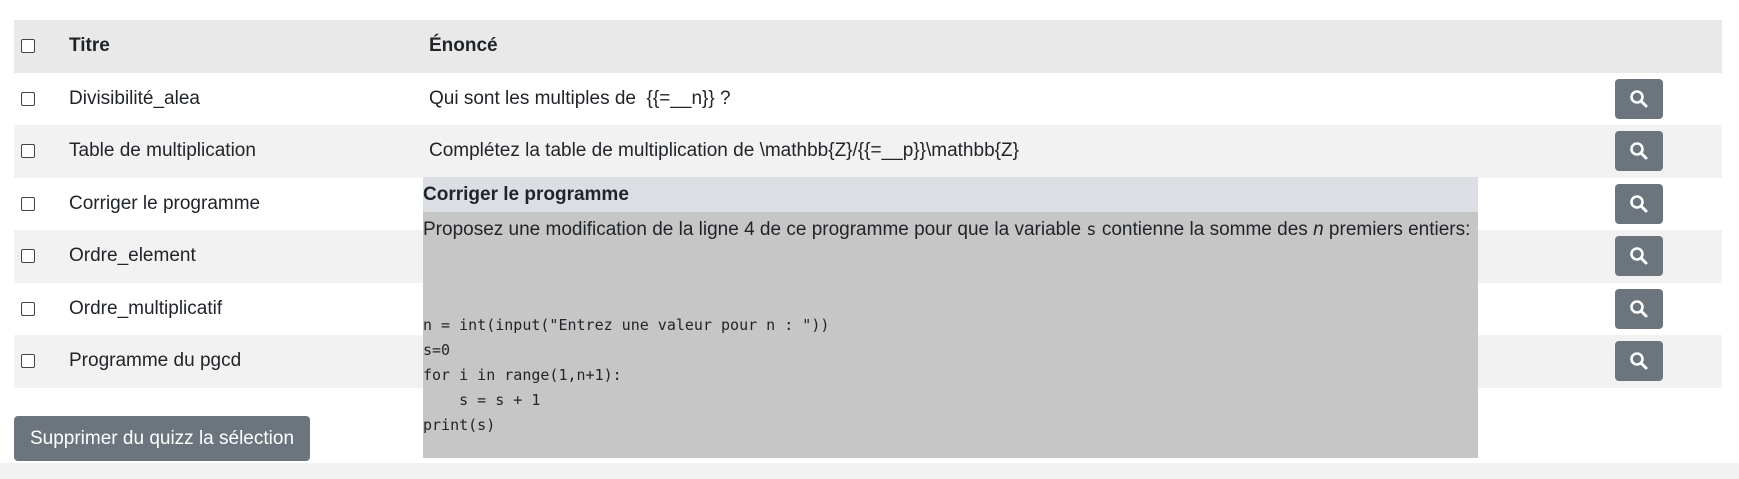 The height and width of the screenshot is (479, 1739). I want to click on row-title: Divisibilité_alea, so click(134, 98).